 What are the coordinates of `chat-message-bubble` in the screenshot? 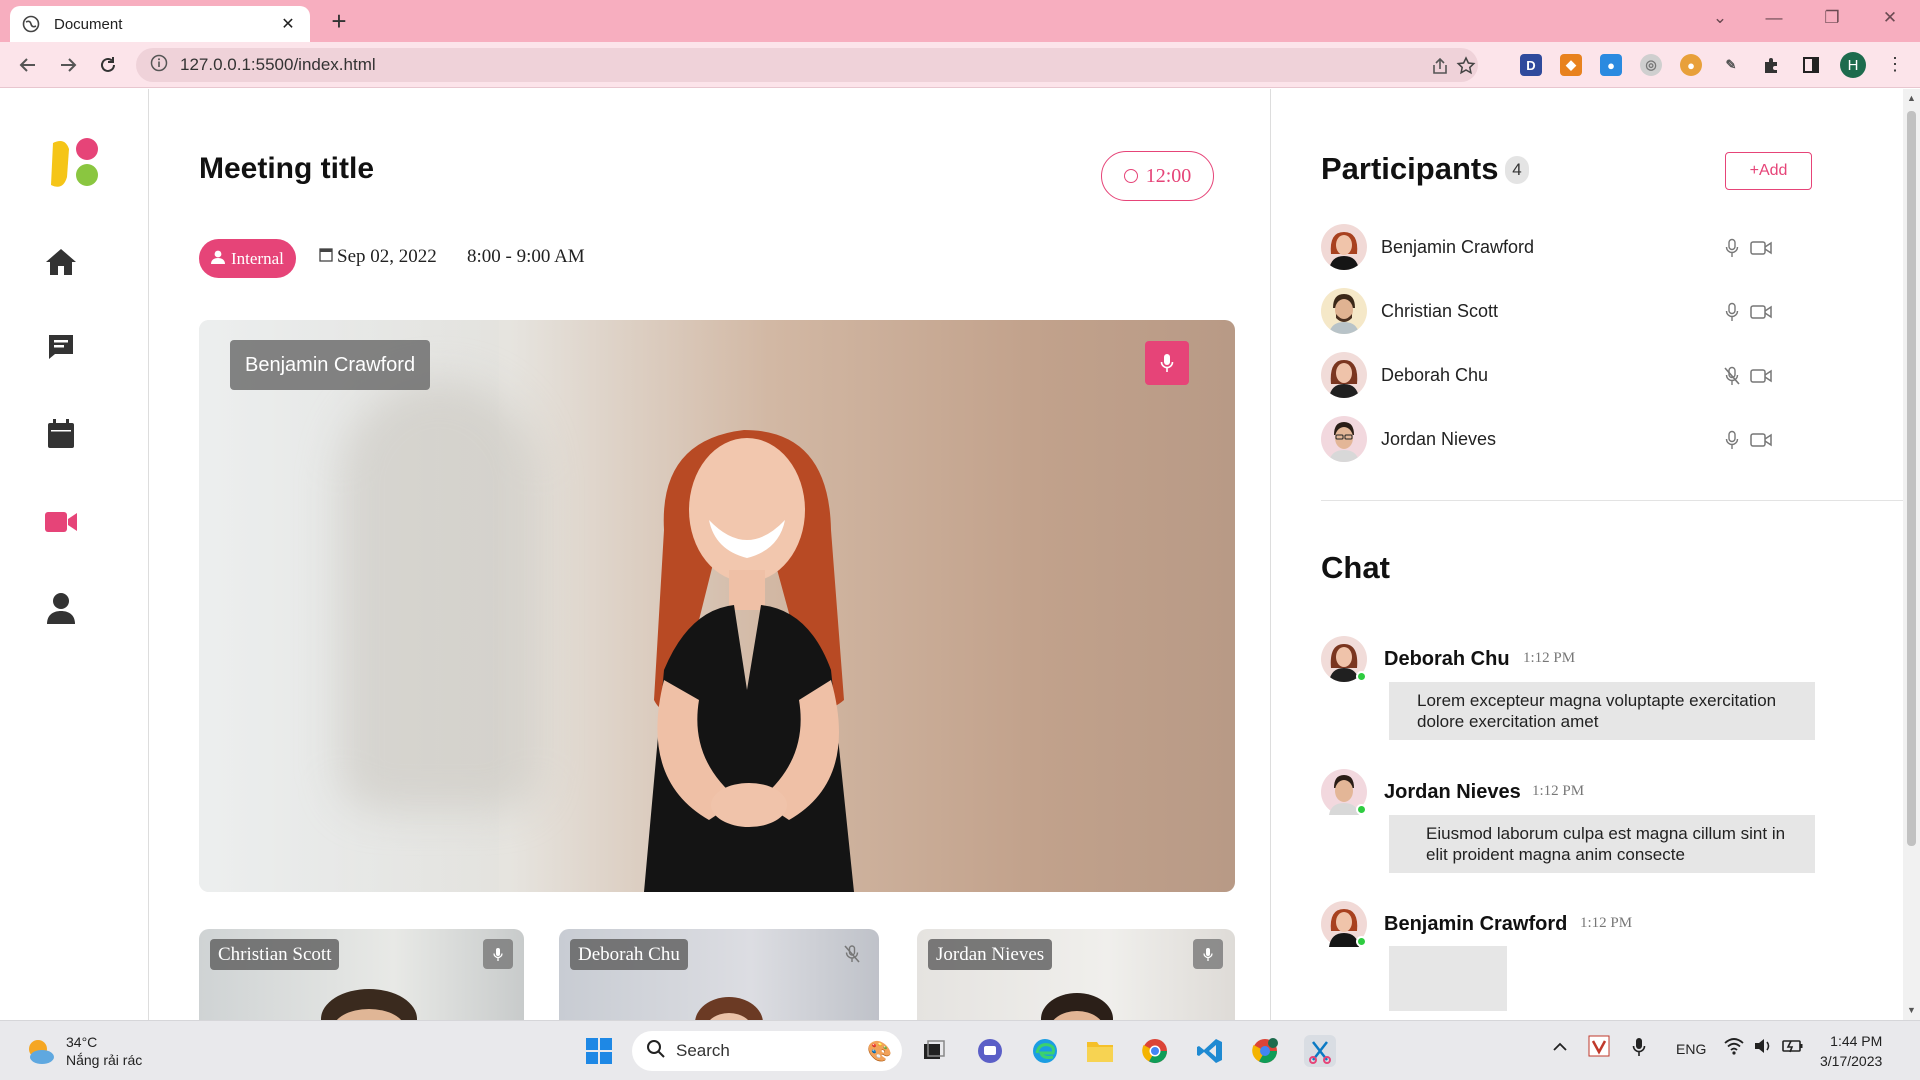 It's located at (1448, 978).